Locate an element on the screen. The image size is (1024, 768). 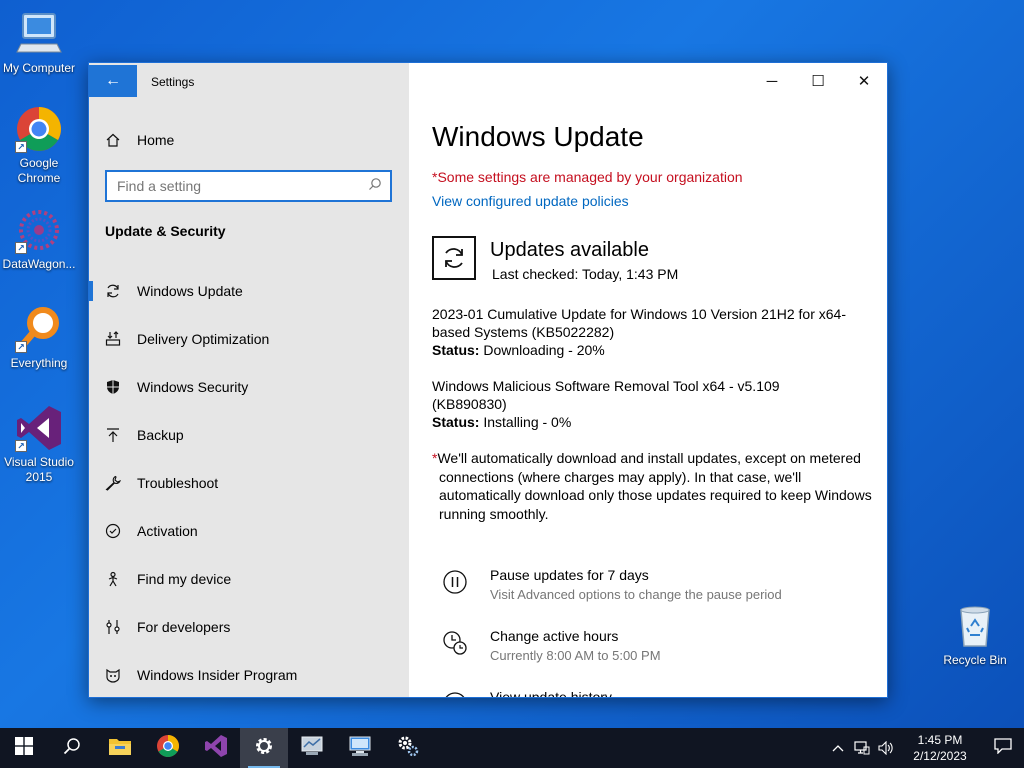
sidebar-item-for-developers: For developers is located at coordinates (249, 627).